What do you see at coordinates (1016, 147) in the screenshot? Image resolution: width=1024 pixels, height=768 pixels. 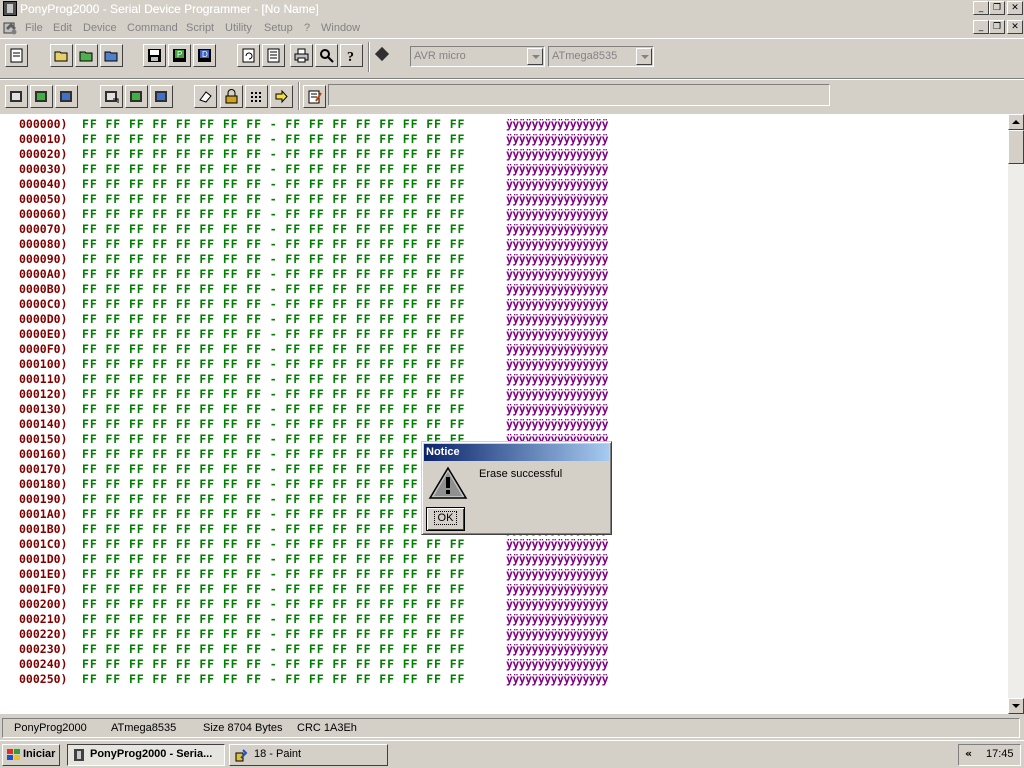 I see `scroll-thumb` at bounding box center [1016, 147].